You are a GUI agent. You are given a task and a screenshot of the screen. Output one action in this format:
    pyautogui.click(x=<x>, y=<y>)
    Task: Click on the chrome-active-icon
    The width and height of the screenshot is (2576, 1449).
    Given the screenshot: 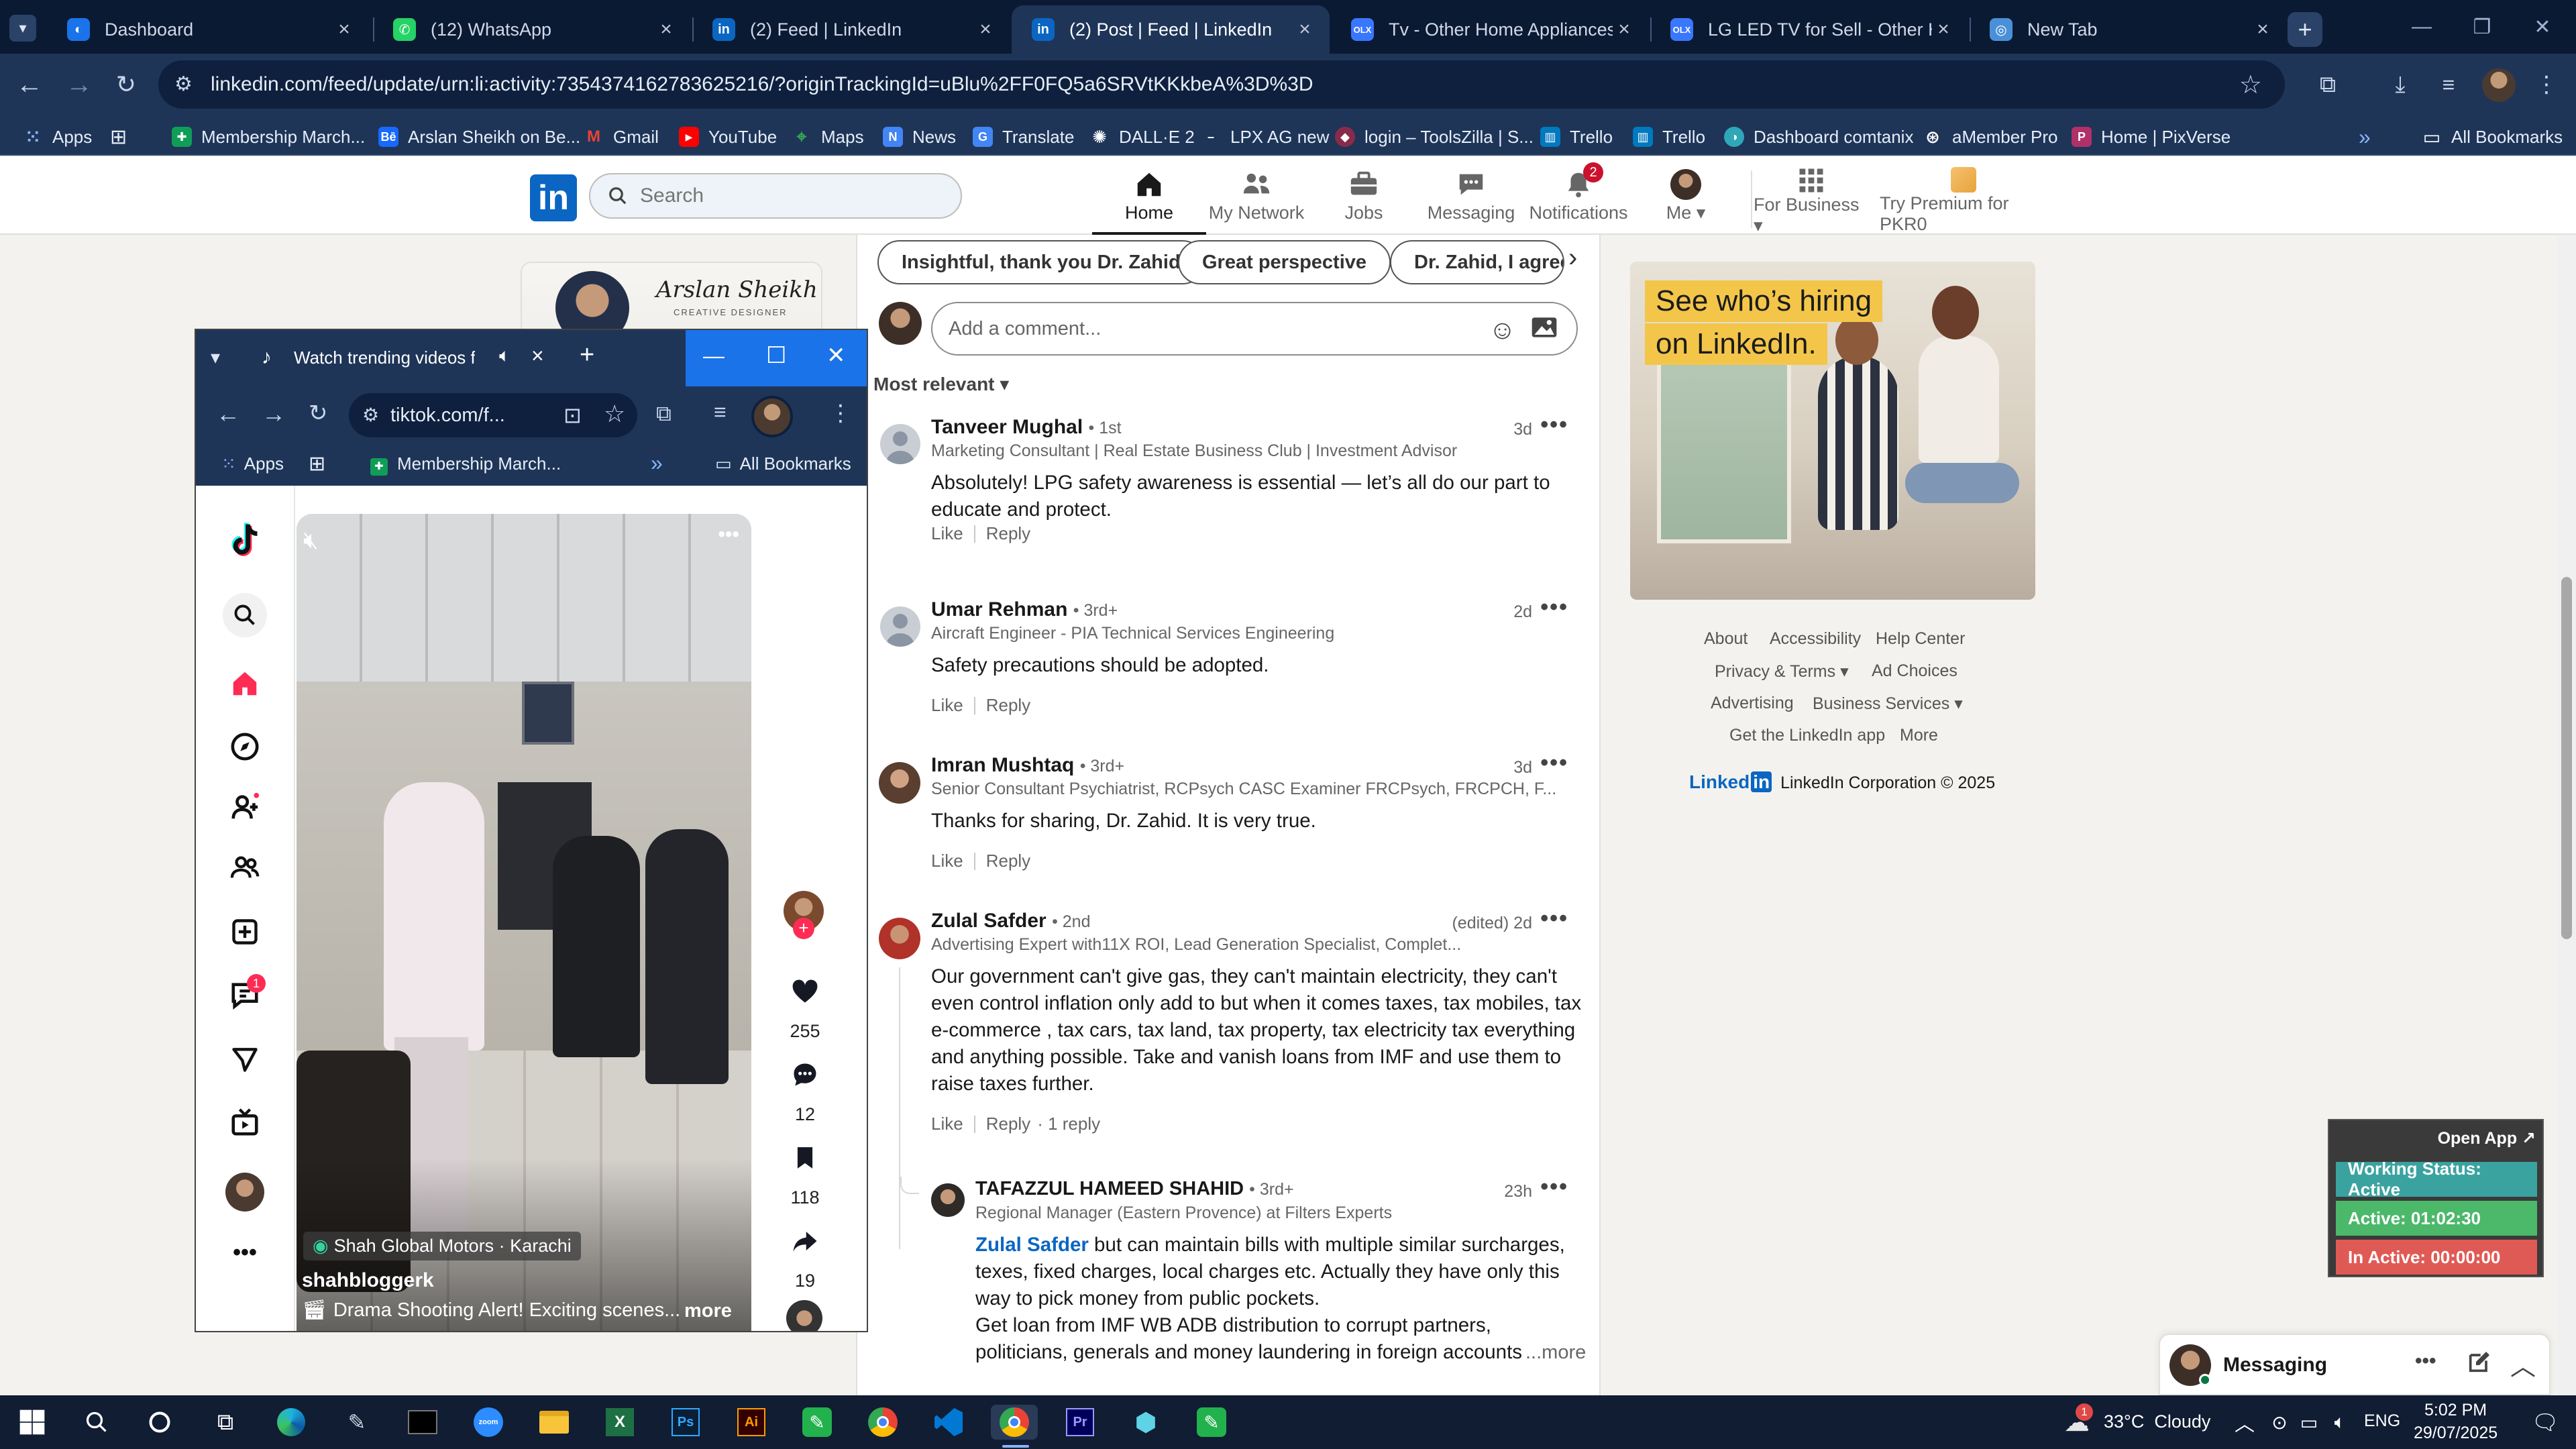 What is the action you would take?
    pyautogui.click(x=1014, y=1422)
    